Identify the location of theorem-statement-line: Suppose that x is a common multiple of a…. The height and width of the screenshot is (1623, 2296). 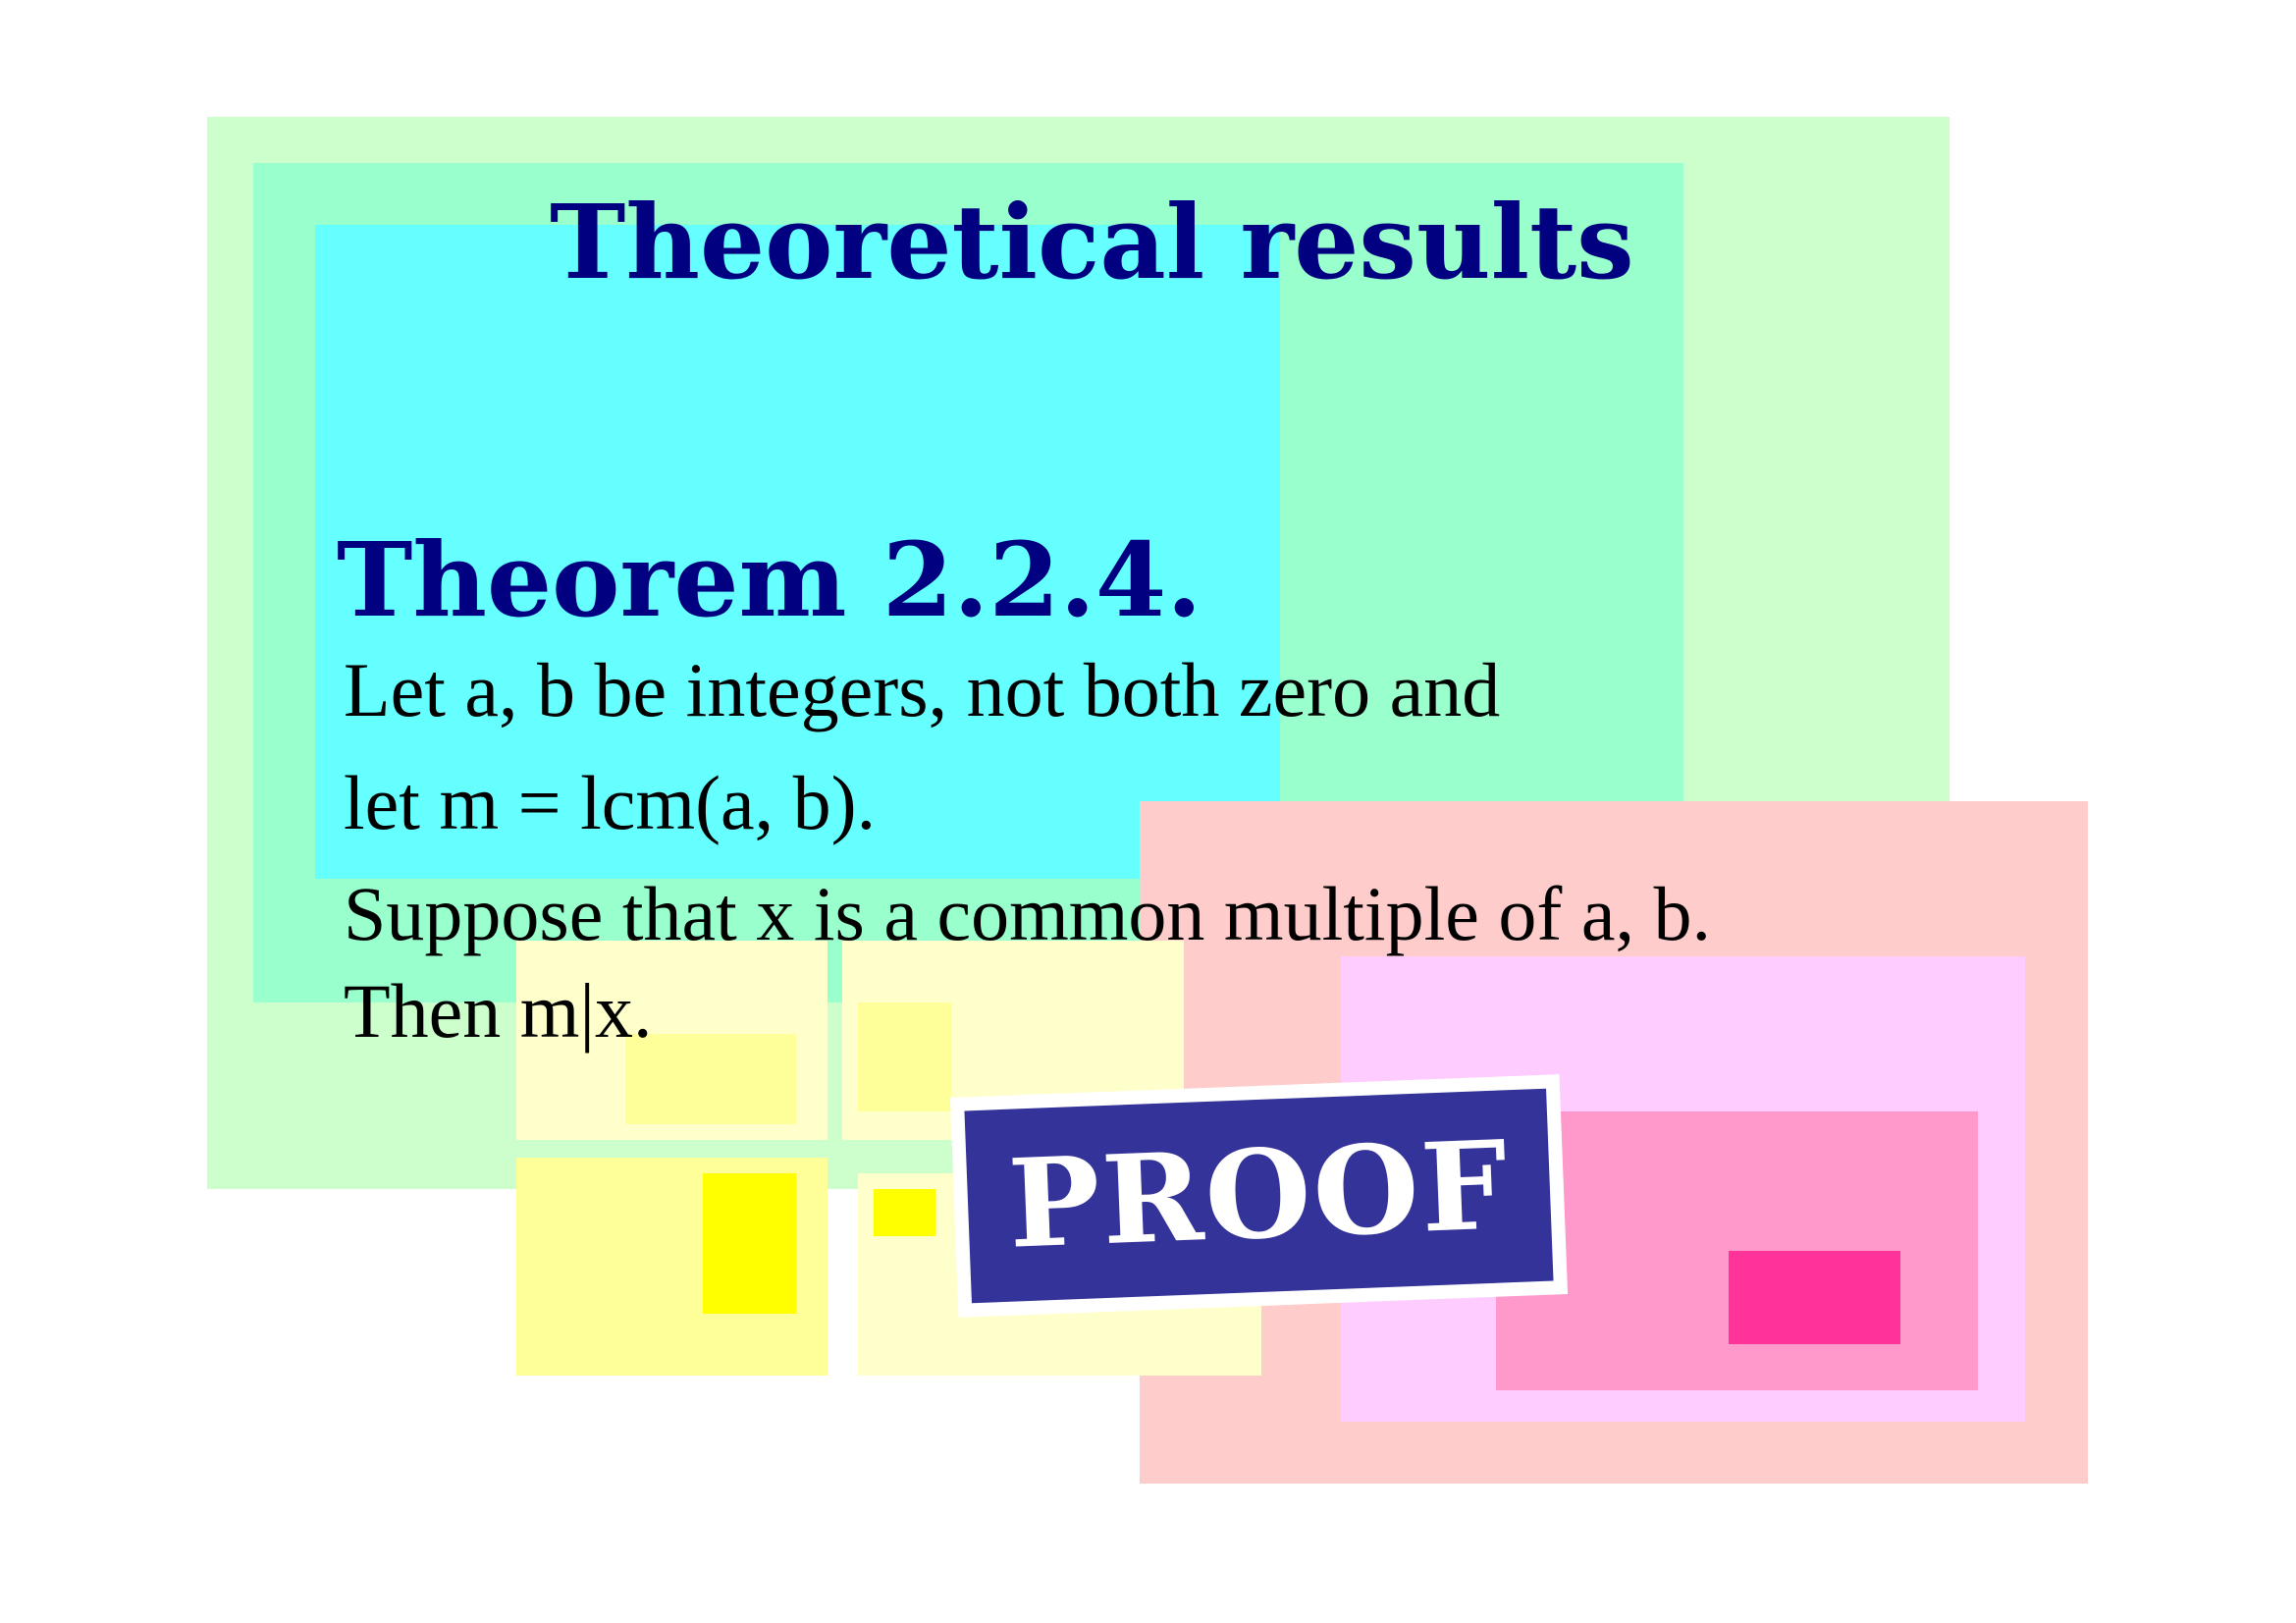
(1028, 913).